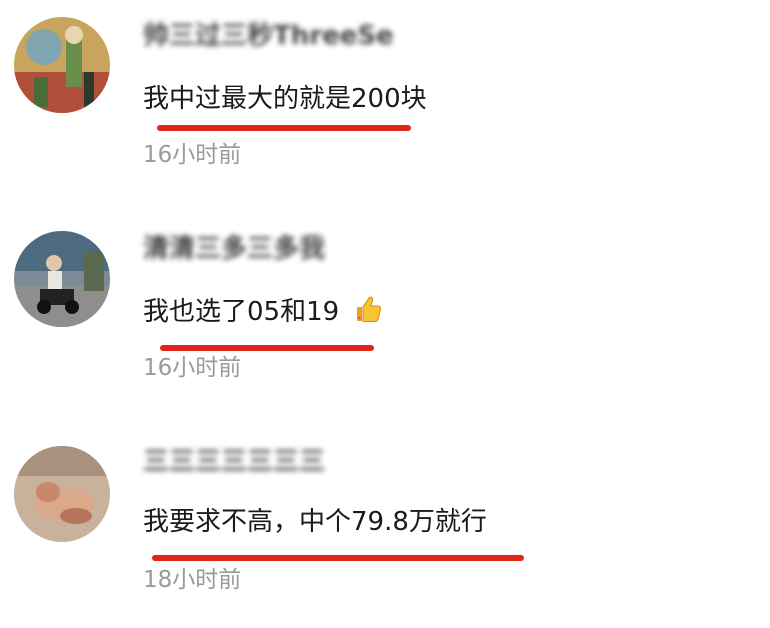 This screenshot has width=770, height=628. I want to click on timestamp: 18小时前, so click(192, 580).